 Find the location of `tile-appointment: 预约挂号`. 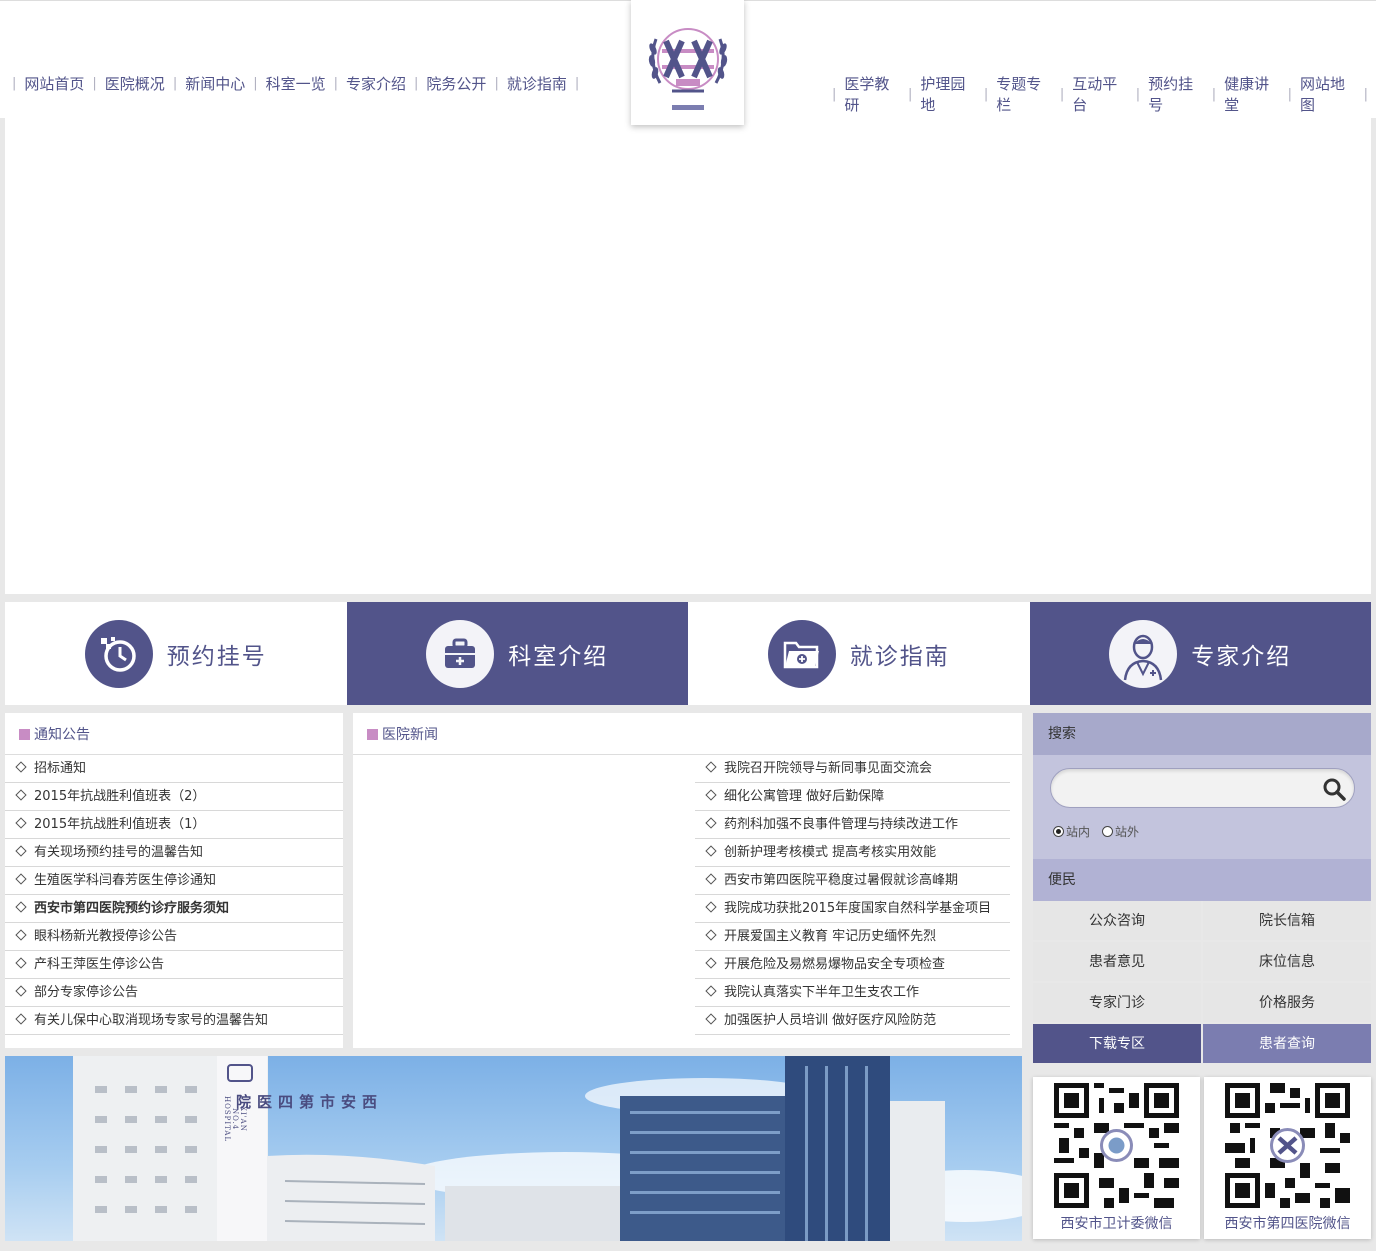

tile-appointment: 预约挂号 is located at coordinates (176, 653).